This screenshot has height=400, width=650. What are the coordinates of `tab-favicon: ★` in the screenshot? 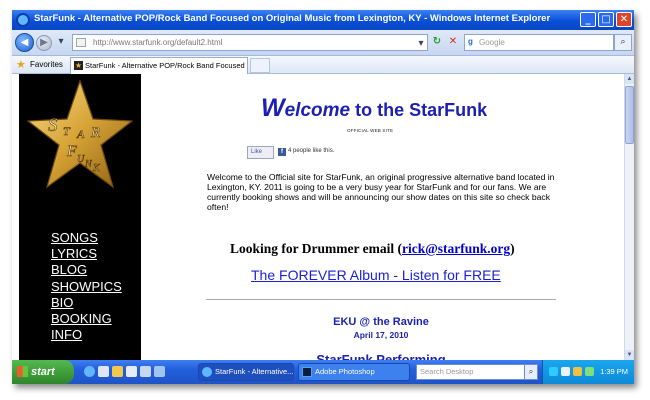 It's located at (78, 65).